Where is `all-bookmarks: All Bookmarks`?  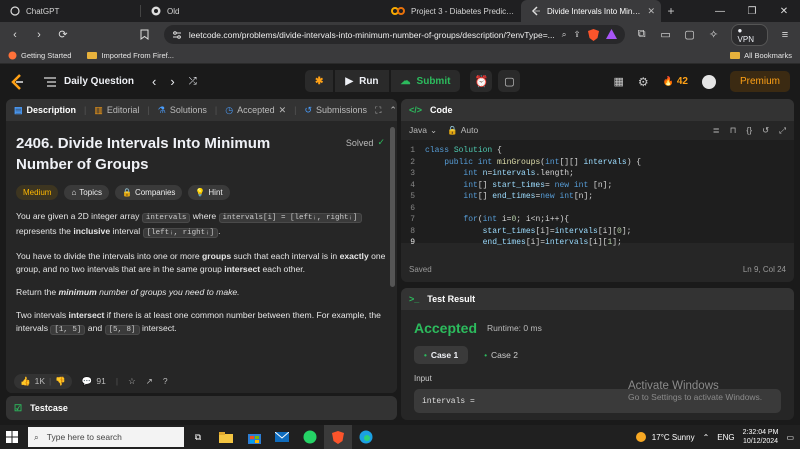
all-bookmarks: All Bookmarks is located at coordinates (761, 55).